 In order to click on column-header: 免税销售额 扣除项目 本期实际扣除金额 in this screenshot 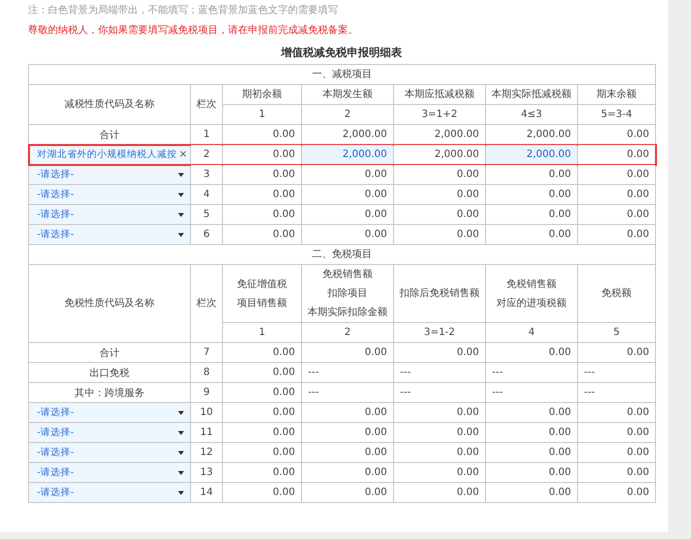, I will do `click(348, 293)`.